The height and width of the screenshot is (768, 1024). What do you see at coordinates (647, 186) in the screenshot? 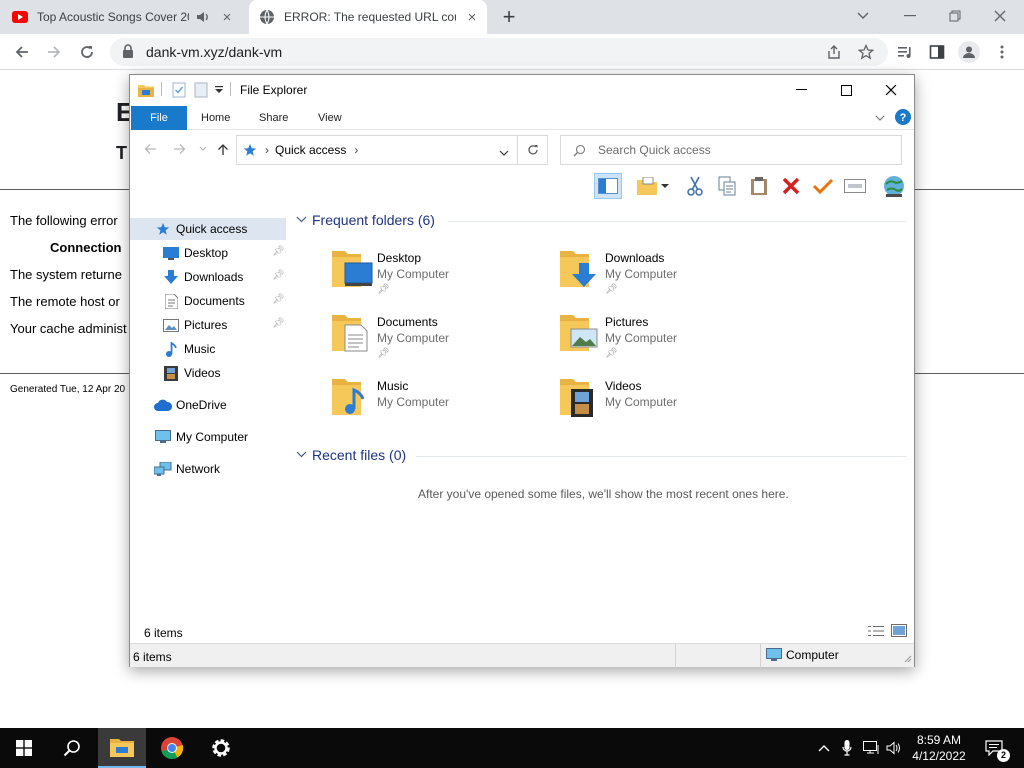
I see `new-folder-icon` at bounding box center [647, 186].